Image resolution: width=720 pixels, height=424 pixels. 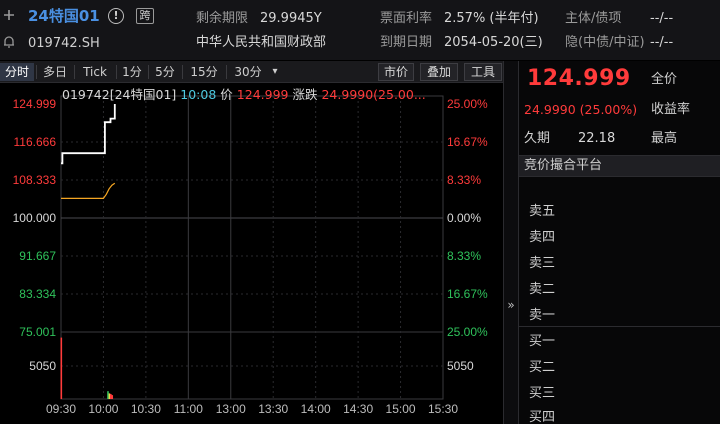 I want to click on panel-divider, so click(x=511, y=242).